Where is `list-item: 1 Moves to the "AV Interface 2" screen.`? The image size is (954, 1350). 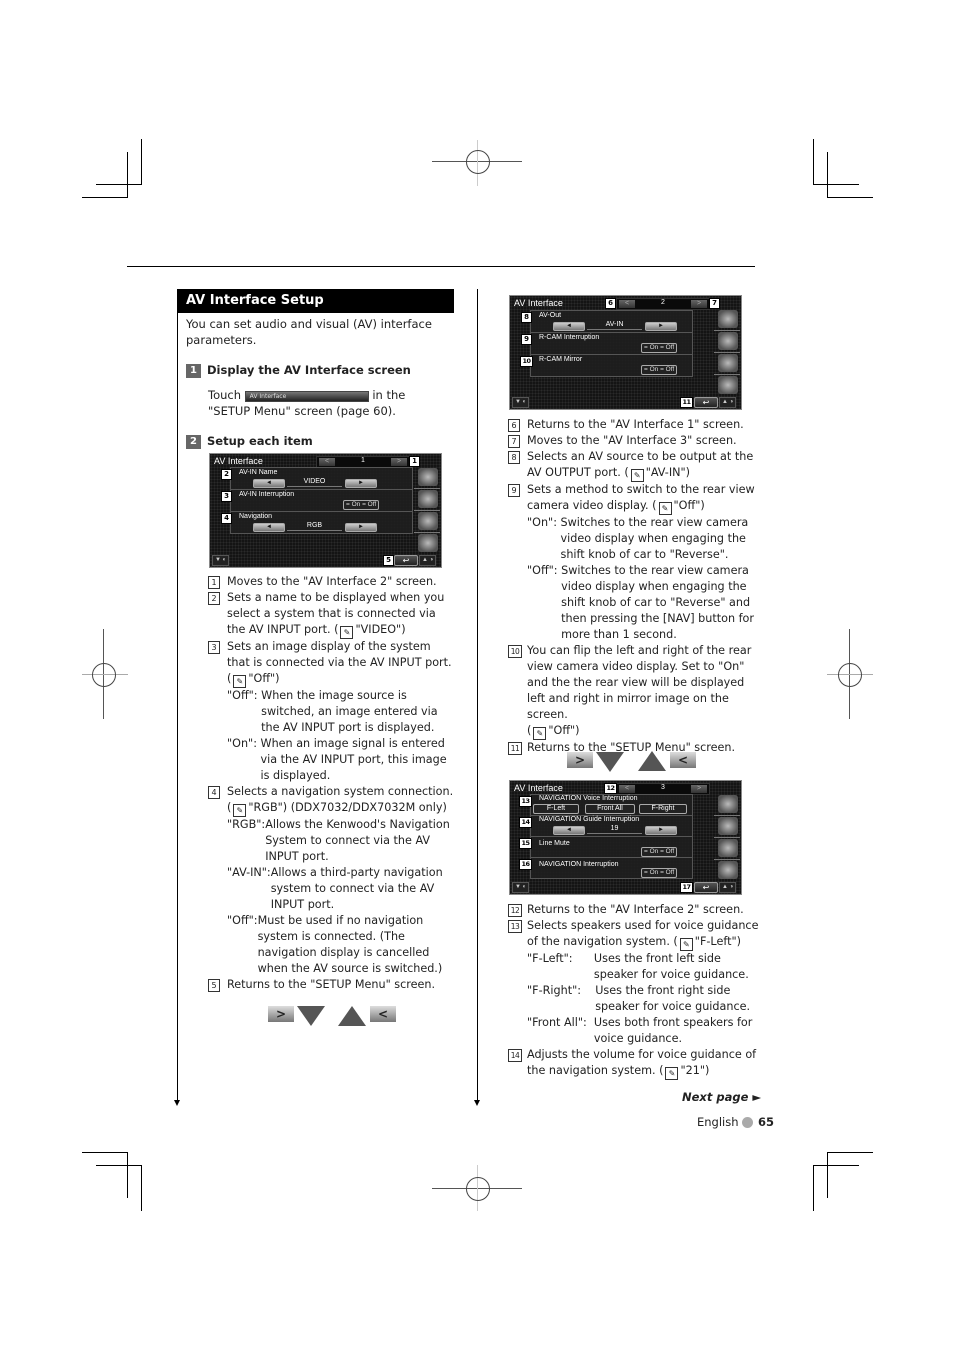 list-item: 1 Moves to the "AV Interface 2" screen. is located at coordinates (332, 582).